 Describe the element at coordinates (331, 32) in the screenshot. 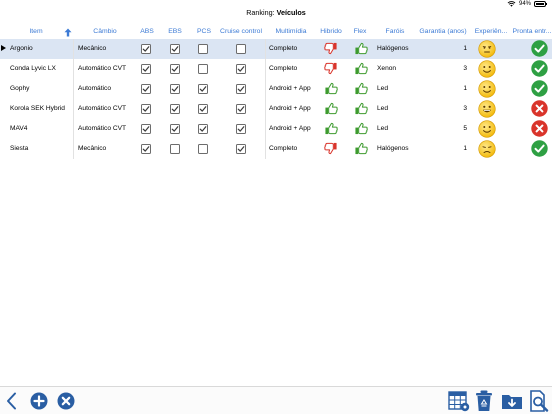

I see `column-header-hibrido: Hibrido` at that location.